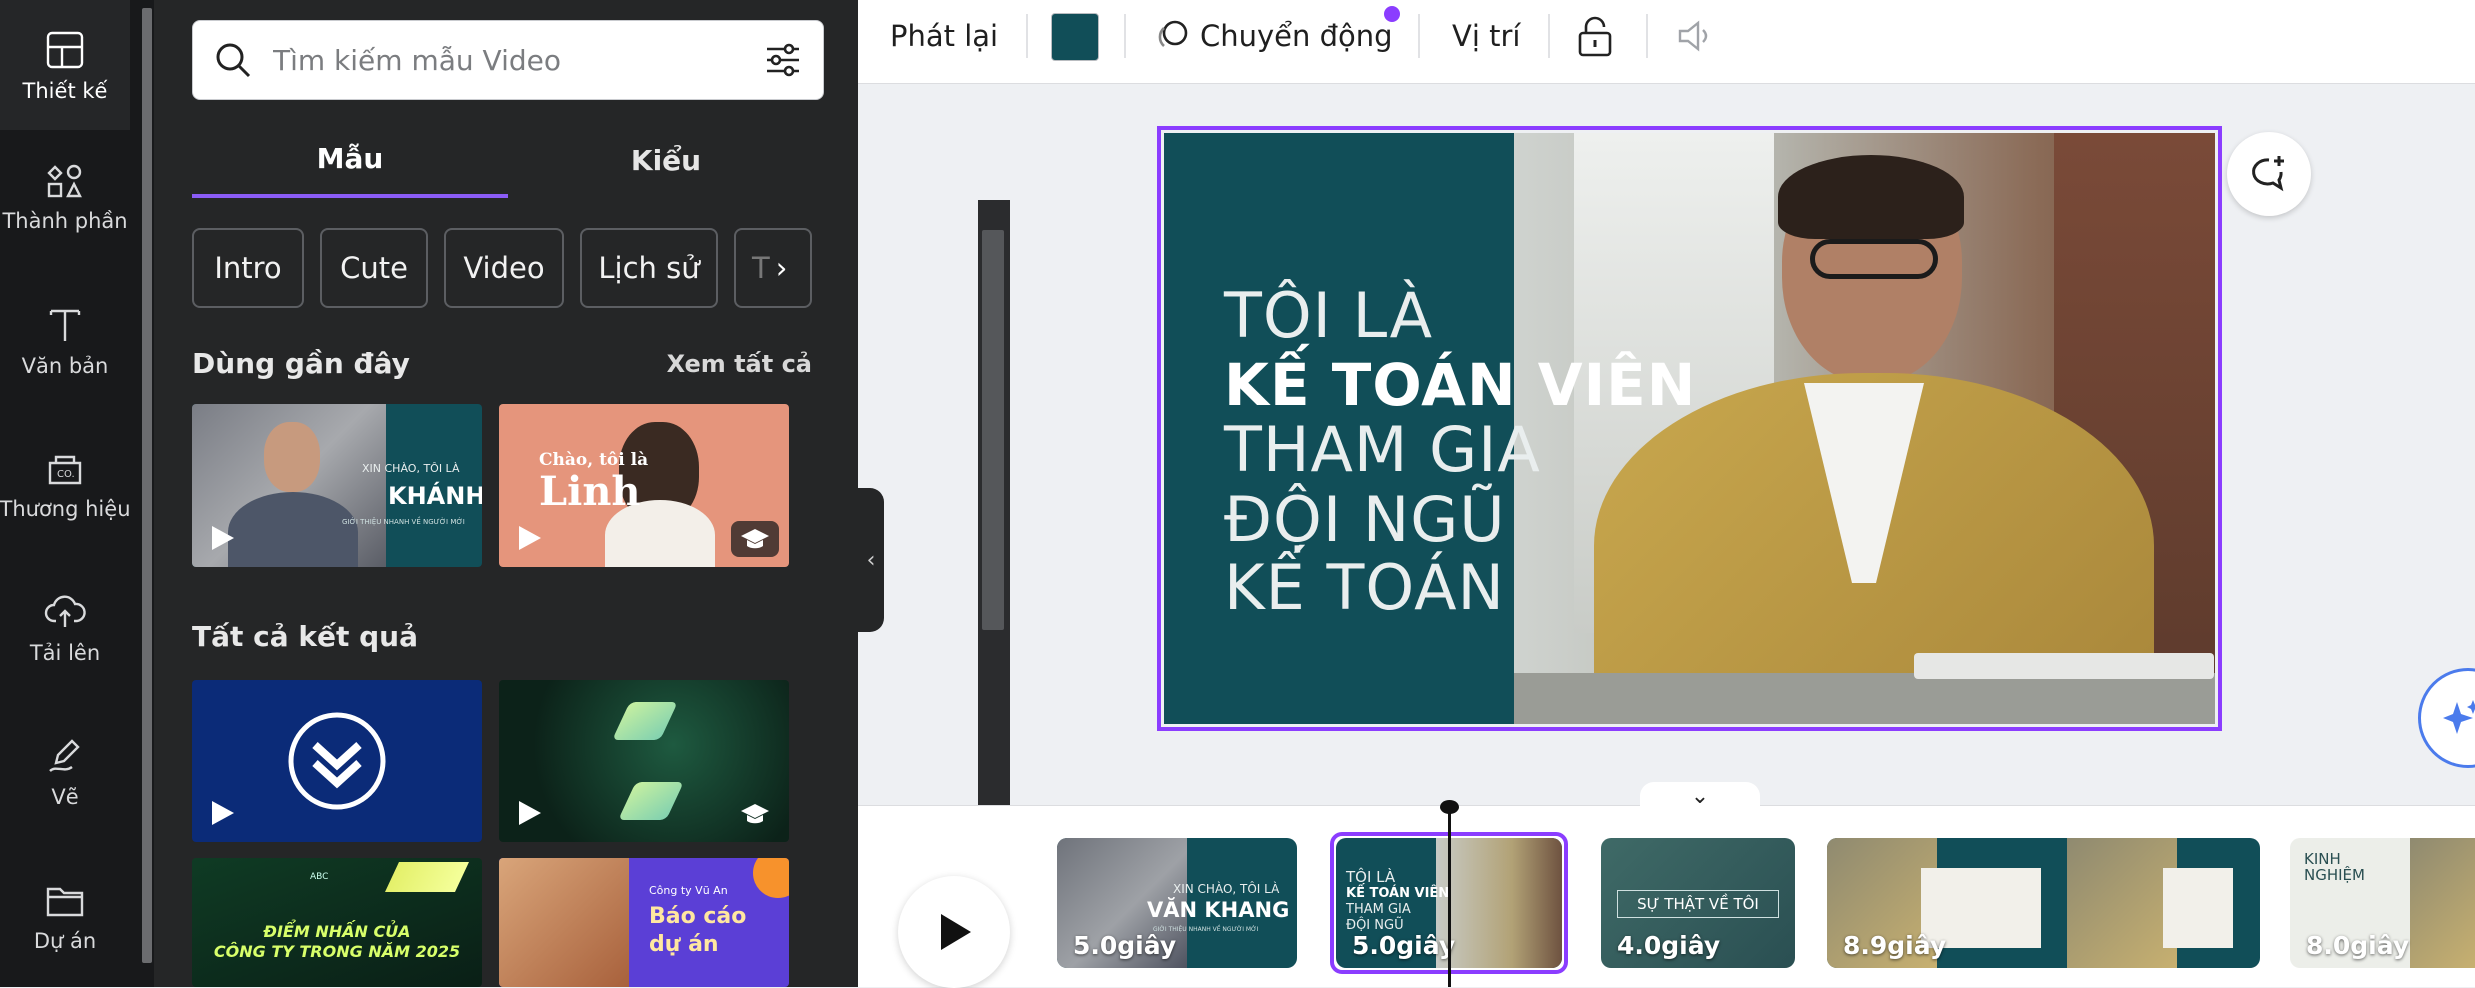  What do you see at coordinates (698, 916) in the screenshot?
I see `card-text: Báo cáo` at bounding box center [698, 916].